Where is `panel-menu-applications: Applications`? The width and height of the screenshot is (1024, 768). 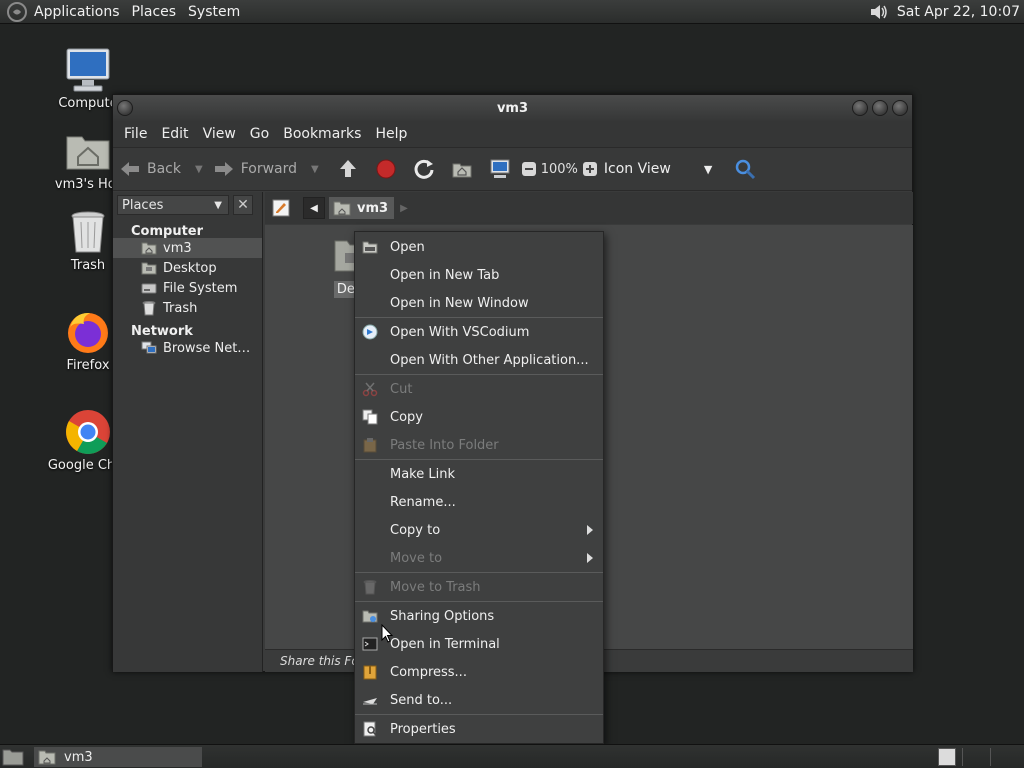
panel-menu-applications: Applications is located at coordinates (77, 12).